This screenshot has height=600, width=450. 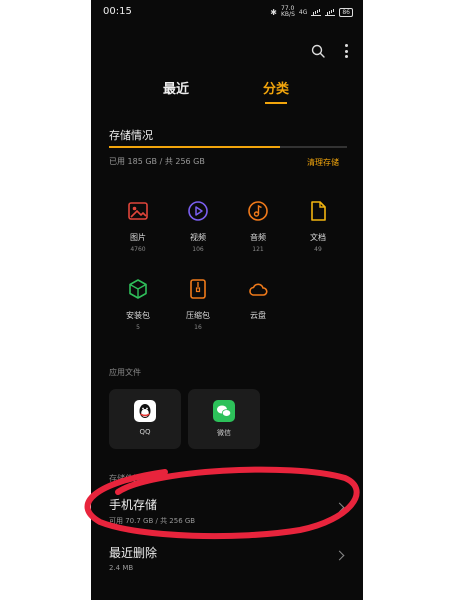 I want to click on status-bar: 00:15 ✱ 77.0 KB/S 4G 86, so click(x=227, y=12).